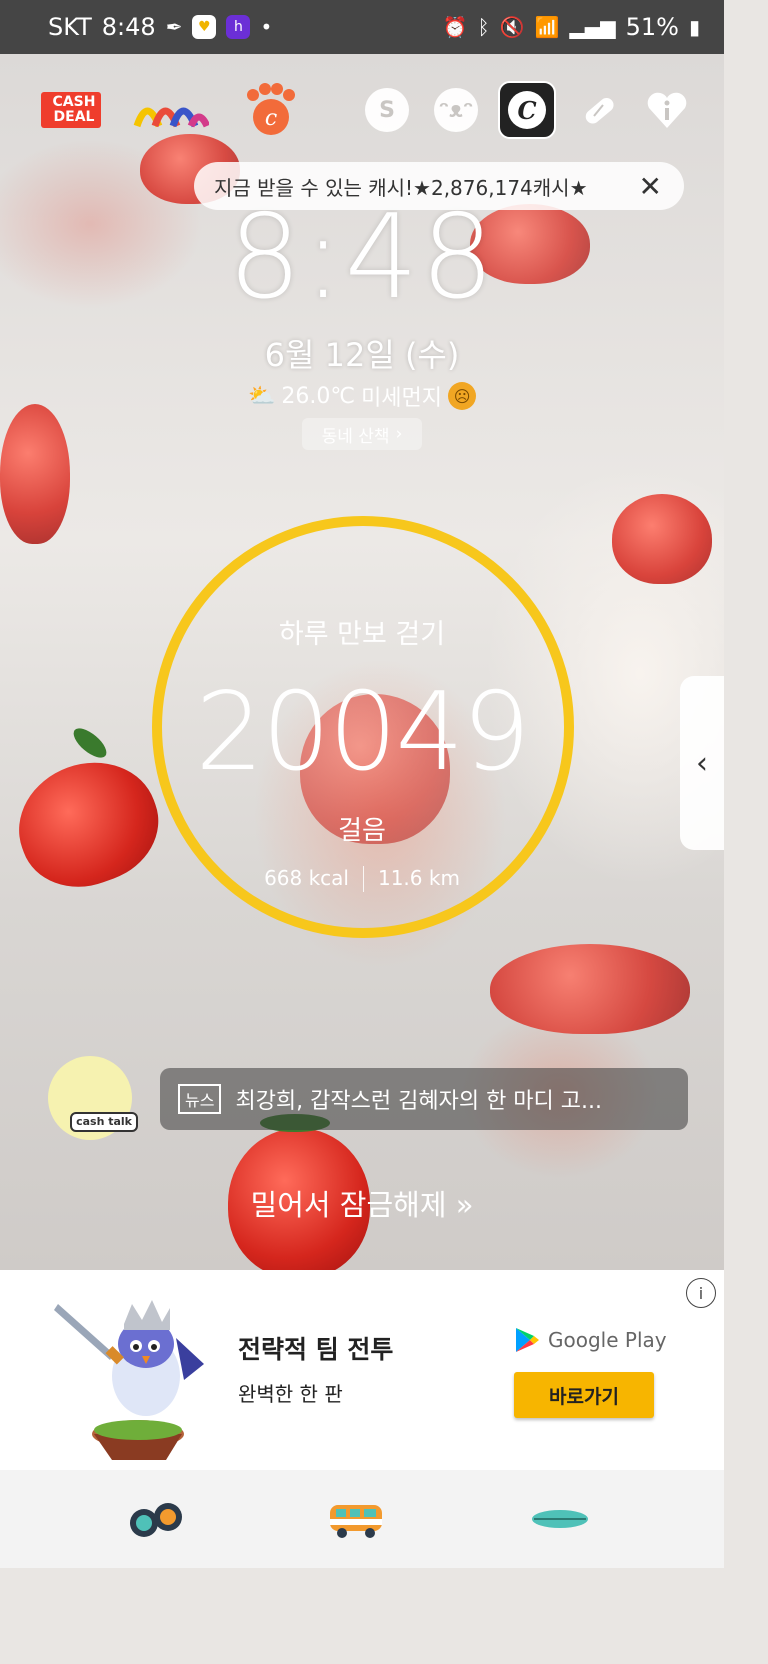 Image resolution: width=768 pixels, height=1664 pixels. I want to click on step-count: 20049, so click(363, 732).